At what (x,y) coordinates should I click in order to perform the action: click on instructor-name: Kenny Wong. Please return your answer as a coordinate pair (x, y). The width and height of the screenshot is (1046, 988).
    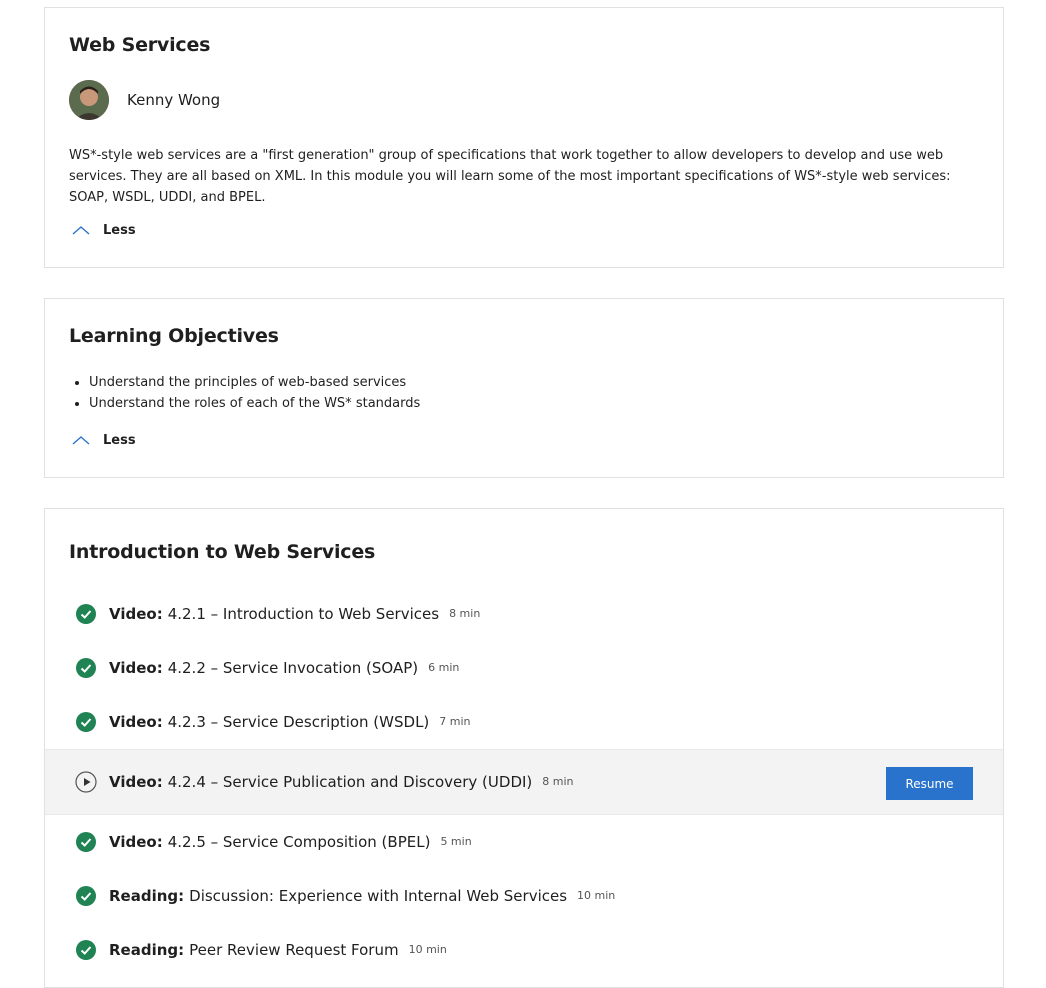
    Looking at the image, I should click on (173, 100).